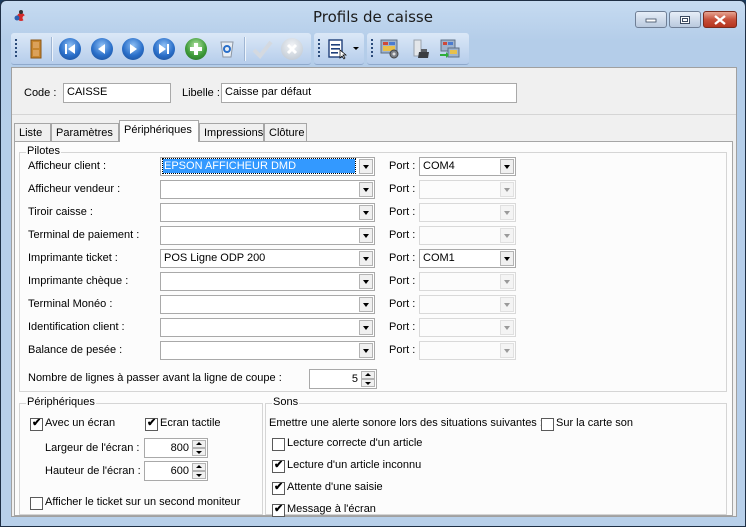  Describe the element at coordinates (439, 166) in the screenshot. I see `port-value: COM4` at that location.